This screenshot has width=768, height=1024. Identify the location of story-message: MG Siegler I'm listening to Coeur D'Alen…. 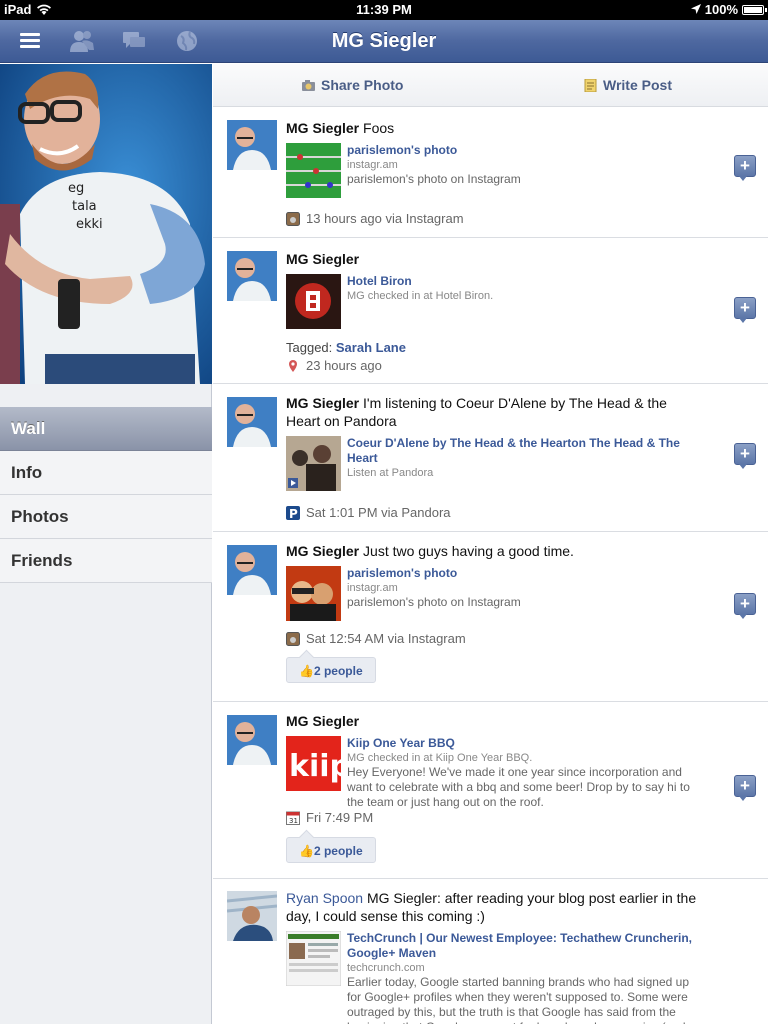
(492, 412).